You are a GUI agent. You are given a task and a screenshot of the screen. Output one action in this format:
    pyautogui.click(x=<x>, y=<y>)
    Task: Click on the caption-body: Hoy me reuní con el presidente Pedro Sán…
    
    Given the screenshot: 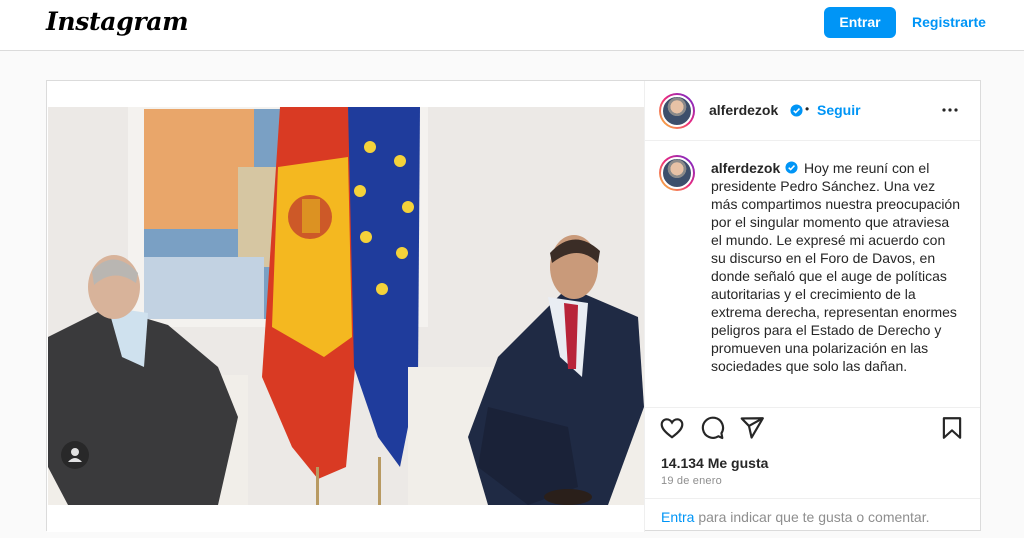 What is the action you would take?
    pyautogui.click(x=836, y=267)
    